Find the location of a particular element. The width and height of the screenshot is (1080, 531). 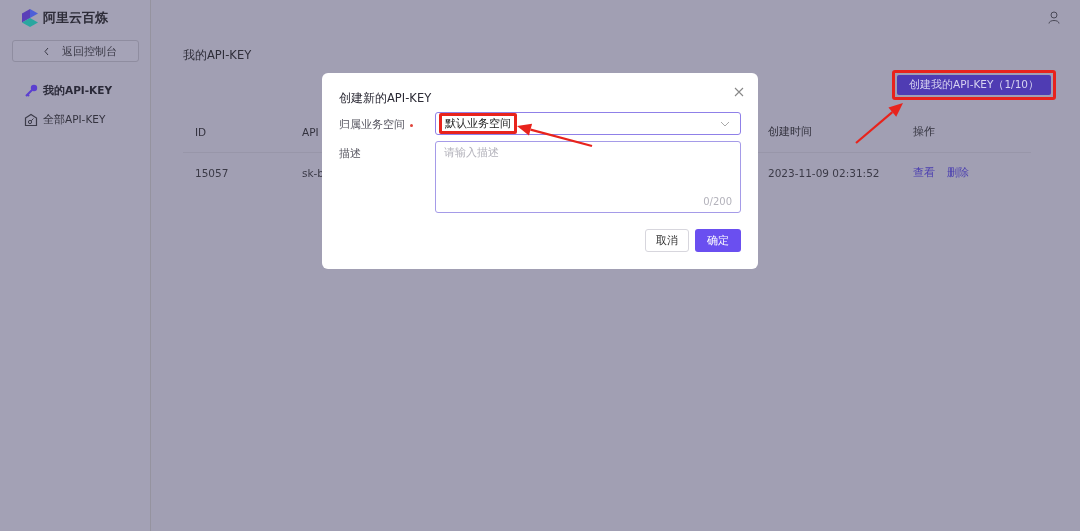

sidebar-item: 我的API-KEY is located at coordinates (75, 90).